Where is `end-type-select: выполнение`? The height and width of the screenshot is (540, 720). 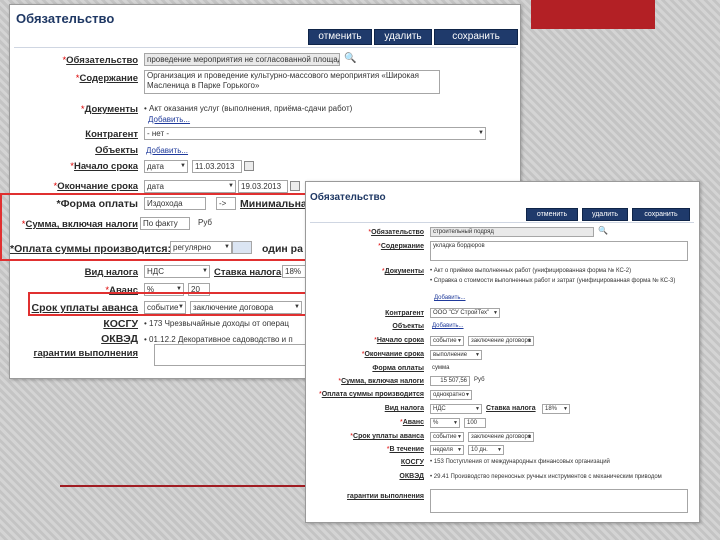 end-type-select: выполнение is located at coordinates (456, 355).